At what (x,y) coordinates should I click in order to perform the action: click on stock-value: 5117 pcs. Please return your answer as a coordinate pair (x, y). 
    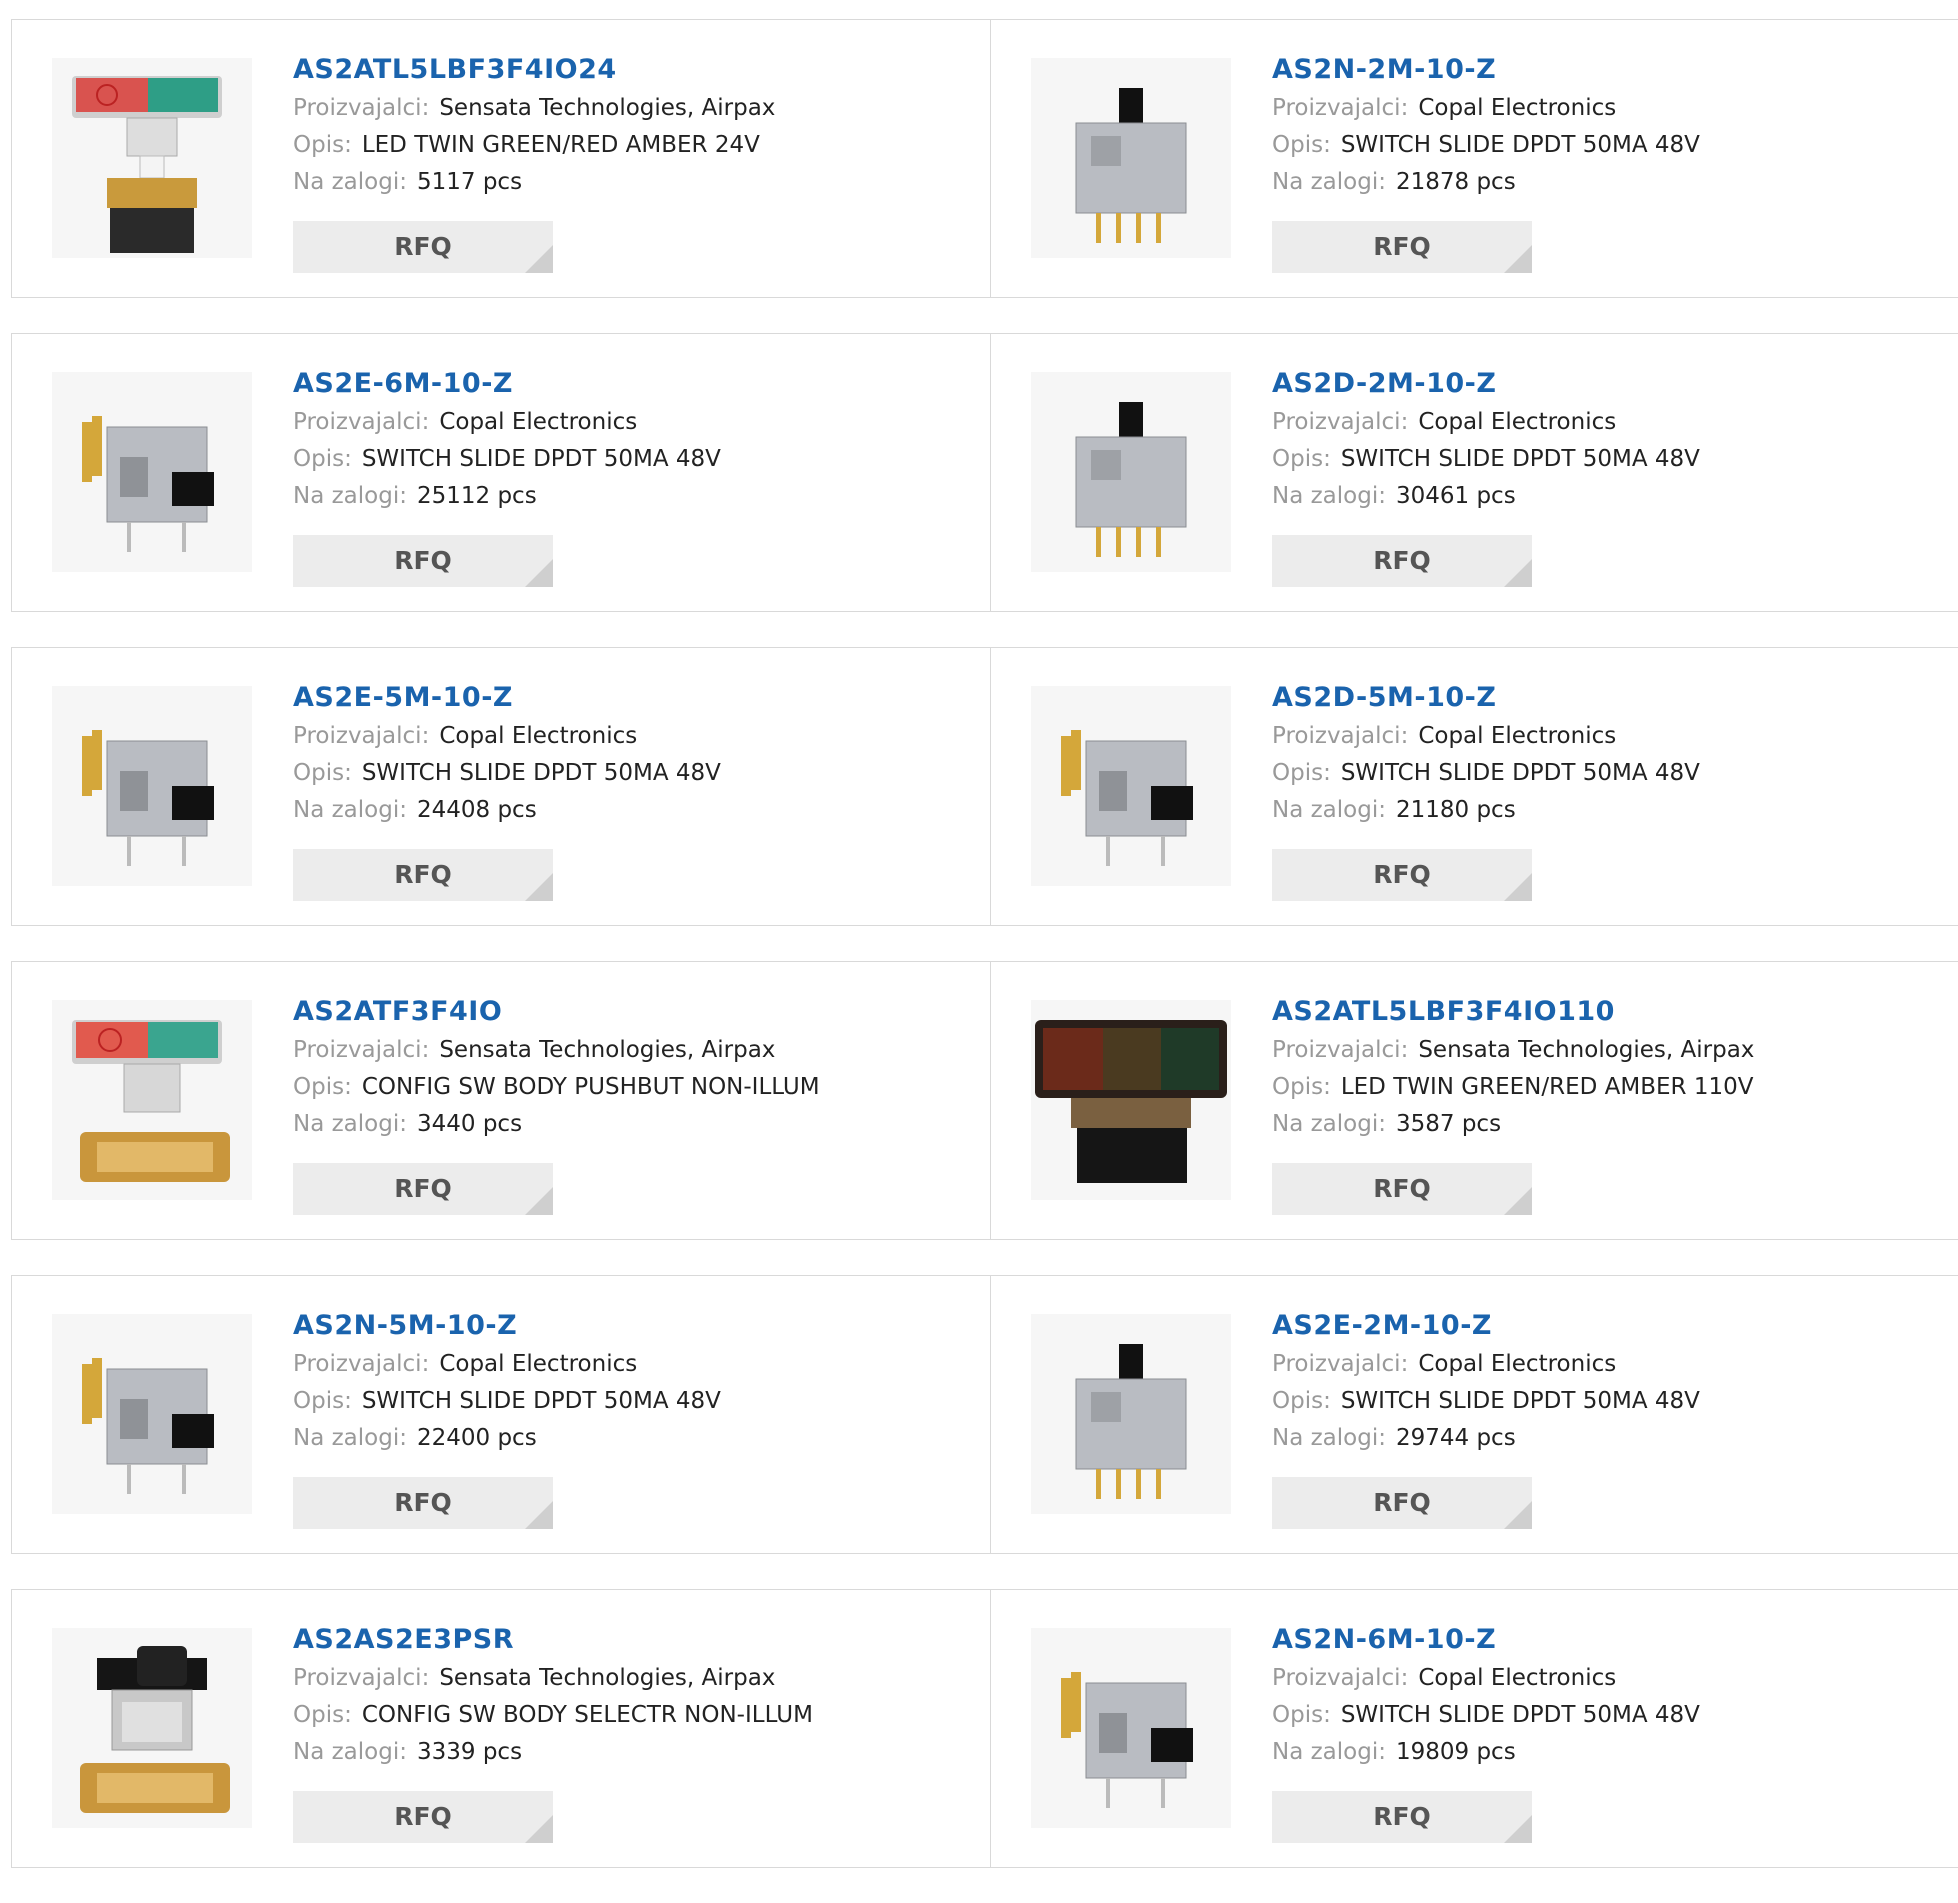
    Looking at the image, I should click on (469, 182).